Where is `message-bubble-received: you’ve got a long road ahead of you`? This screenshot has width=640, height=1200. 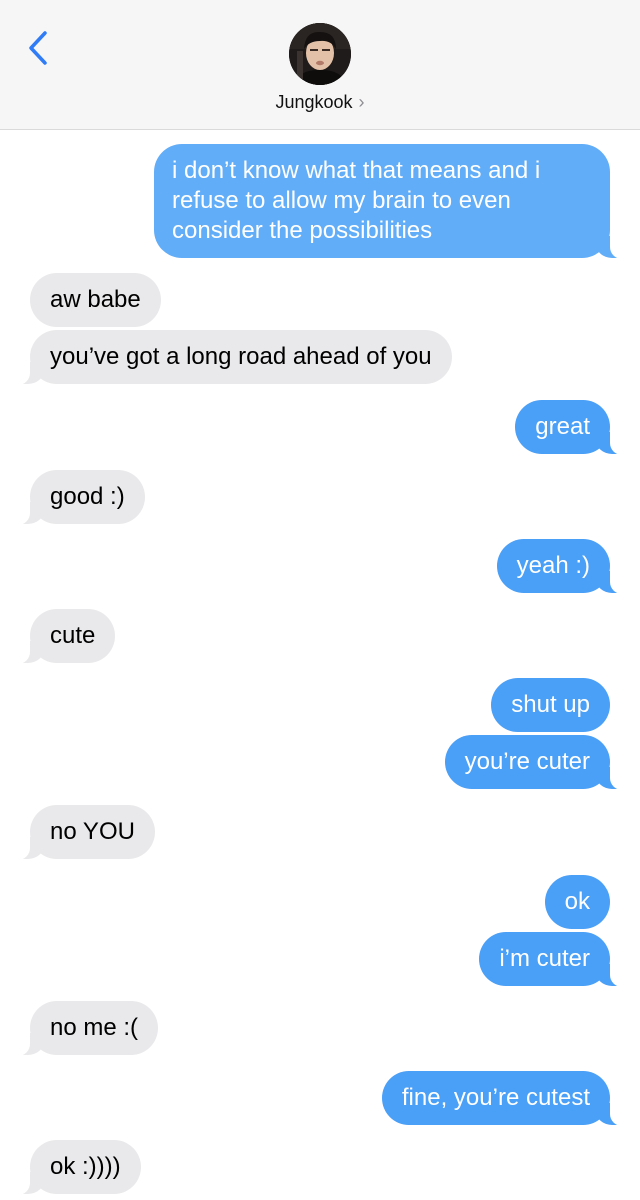 message-bubble-received: you’ve got a long road ahead of you is located at coordinates (230, 357).